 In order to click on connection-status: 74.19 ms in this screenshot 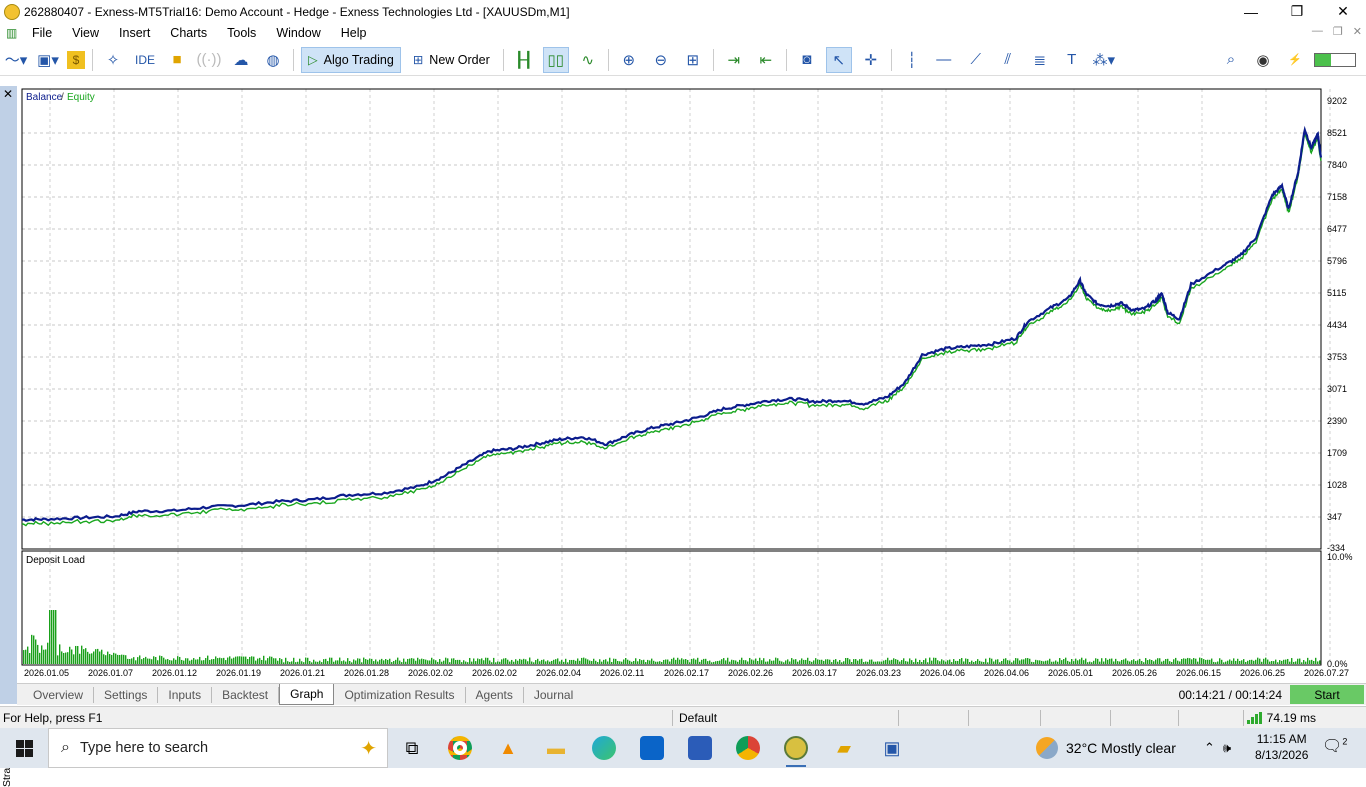, I will do `click(1281, 718)`.